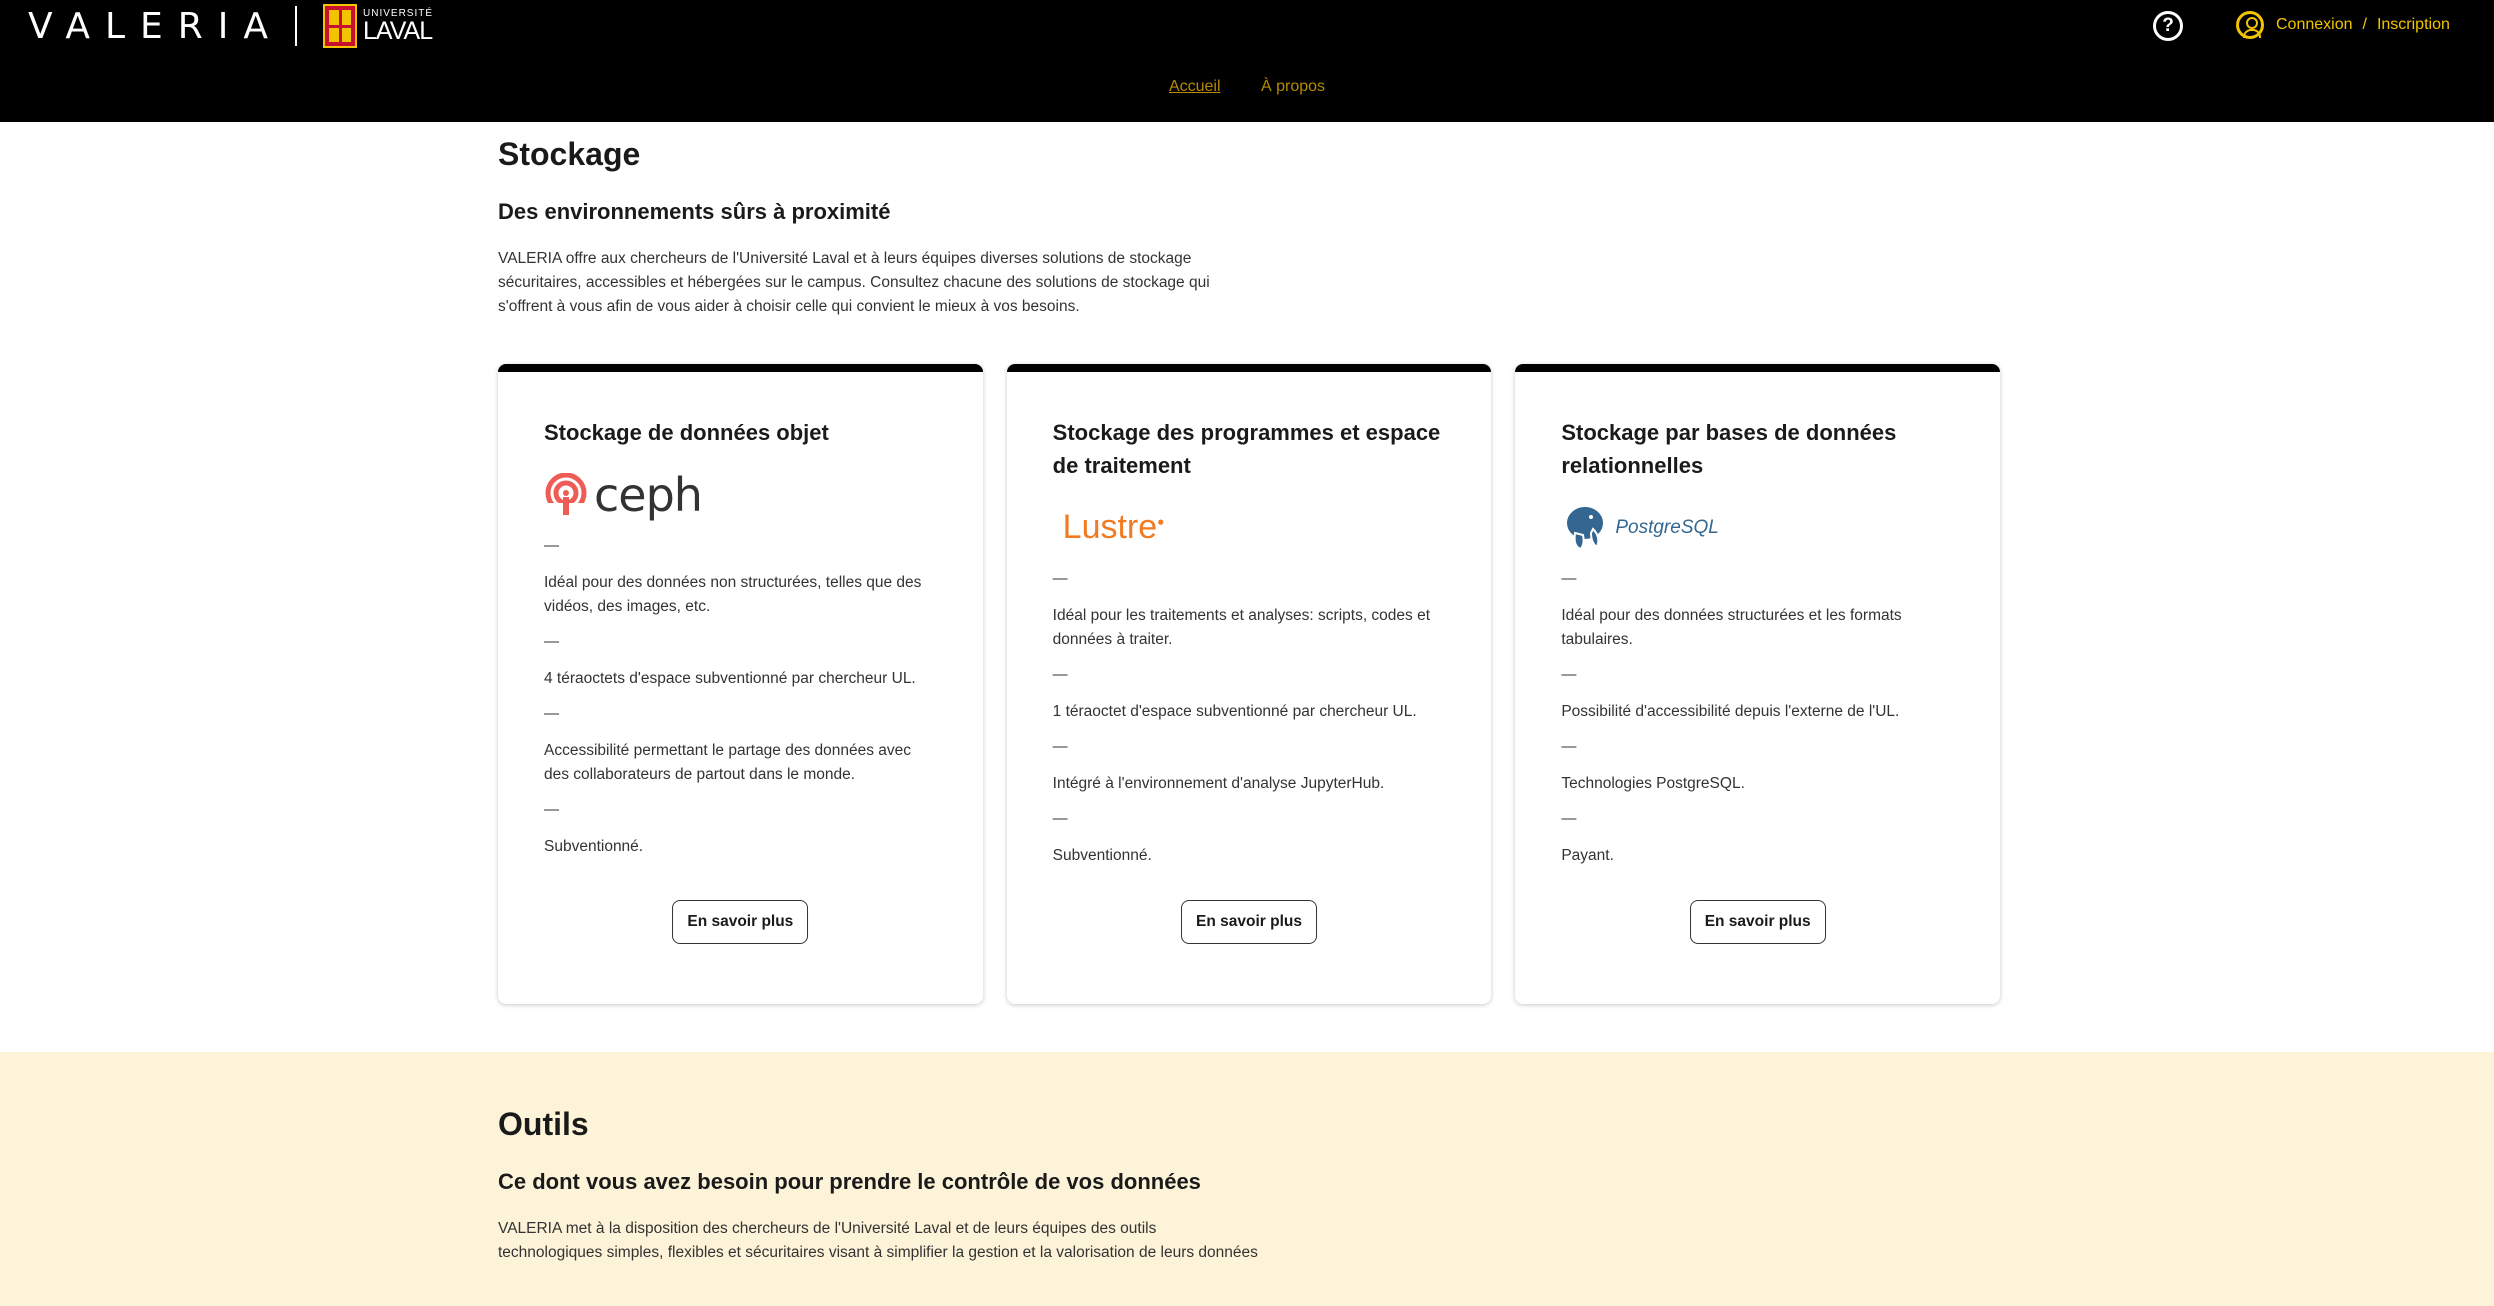 This screenshot has width=2494, height=1306. Describe the element at coordinates (398, 30) in the screenshot. I see `ul-logo-big-text: LAVAL` at that location.